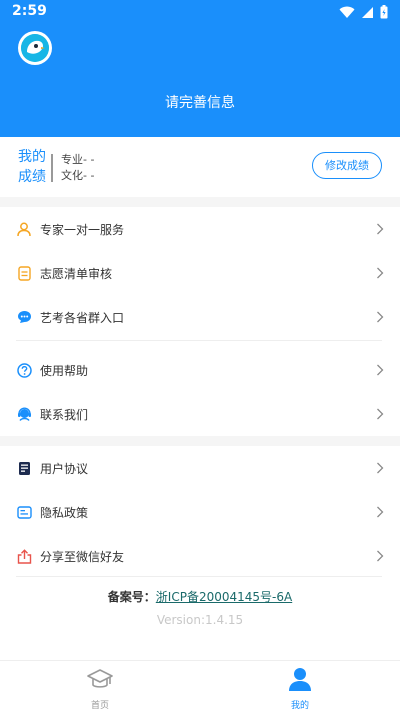 Image resolution: width=400 pixels, height=712 pixels. What do you see at coordinates (384, 12) in the screenshot?
I see `battery-icon` at bounding box center [384, 12].